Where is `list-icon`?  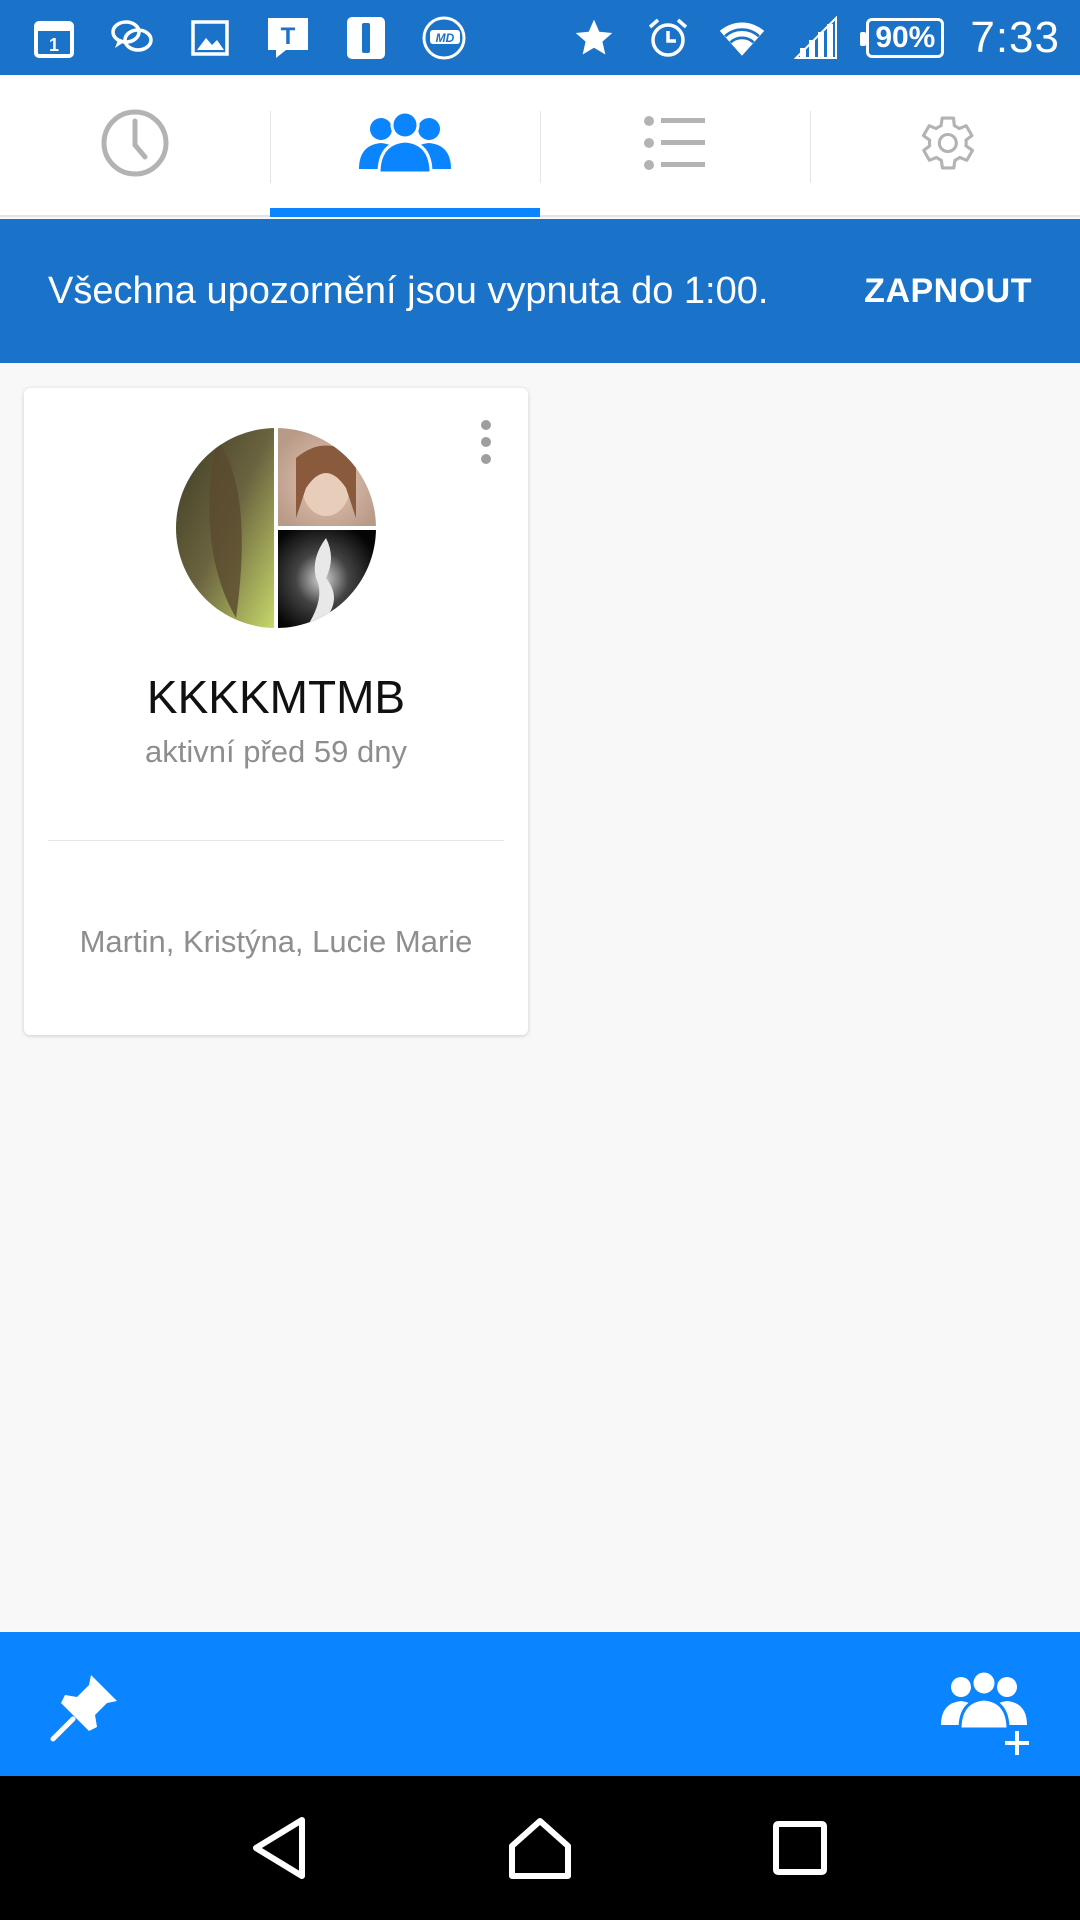 list-icon is located at coordinates (675, 145).